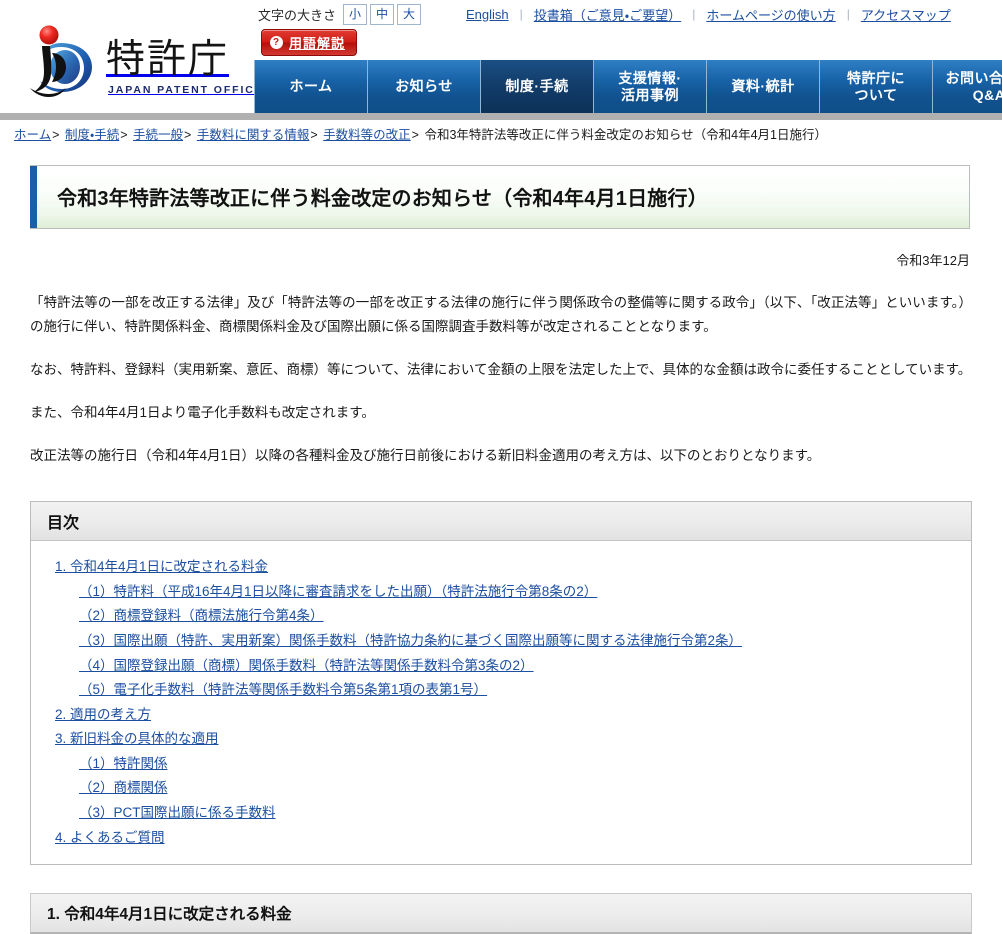  I want to click on logo-jp-name: 特許庁, so click(185, 59).